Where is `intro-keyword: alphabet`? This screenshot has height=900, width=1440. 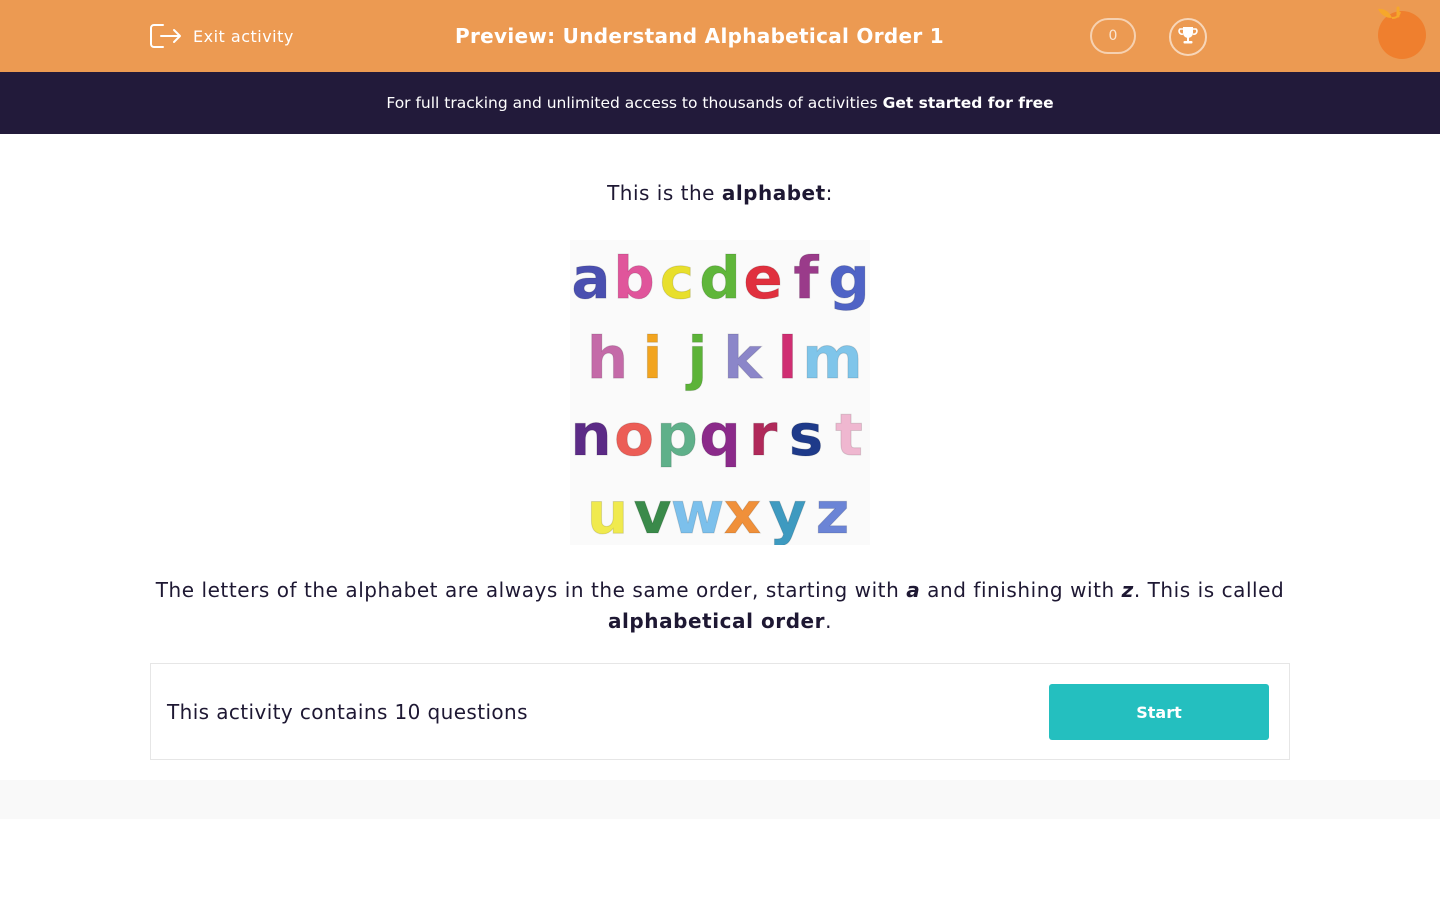
intro-keyword: alphabet is located at coordinates (773, 193).